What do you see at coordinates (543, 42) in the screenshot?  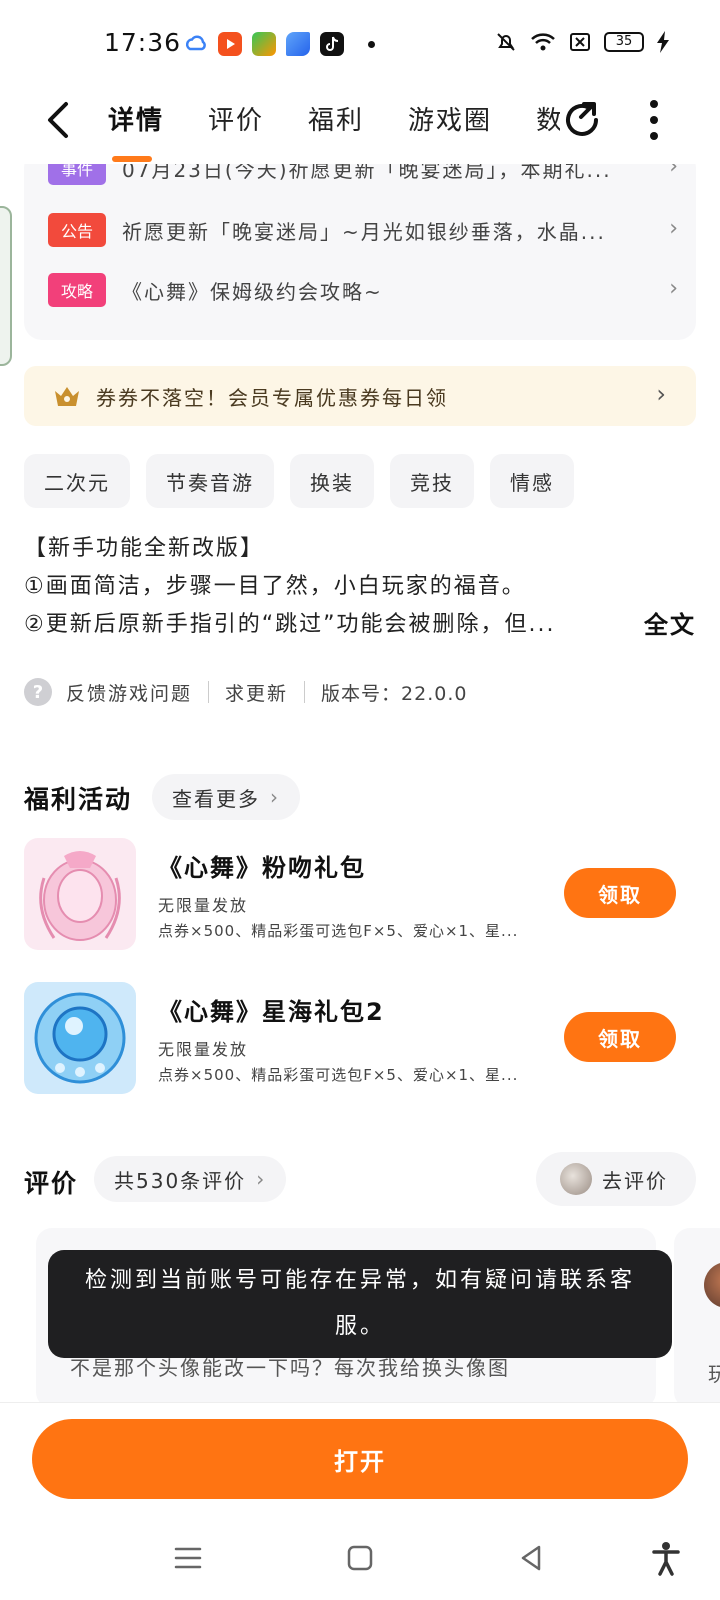 I see `wifi-icon` at bounding box center [543, 42].